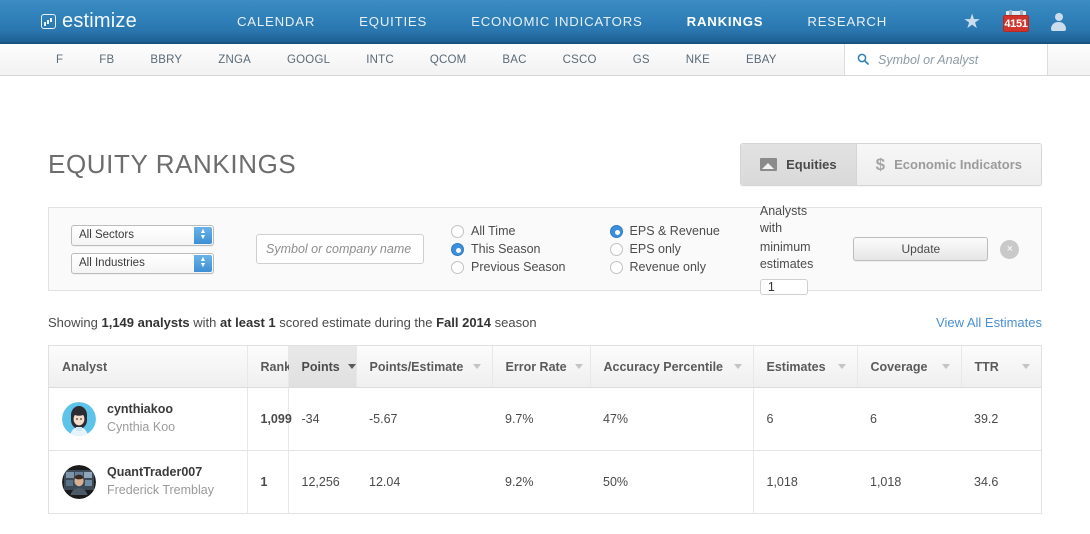  Describe the element at coordinates (416, 366) in the screenshot. I see `column-label-points-per-estimate: Points/Estimate` at that location.